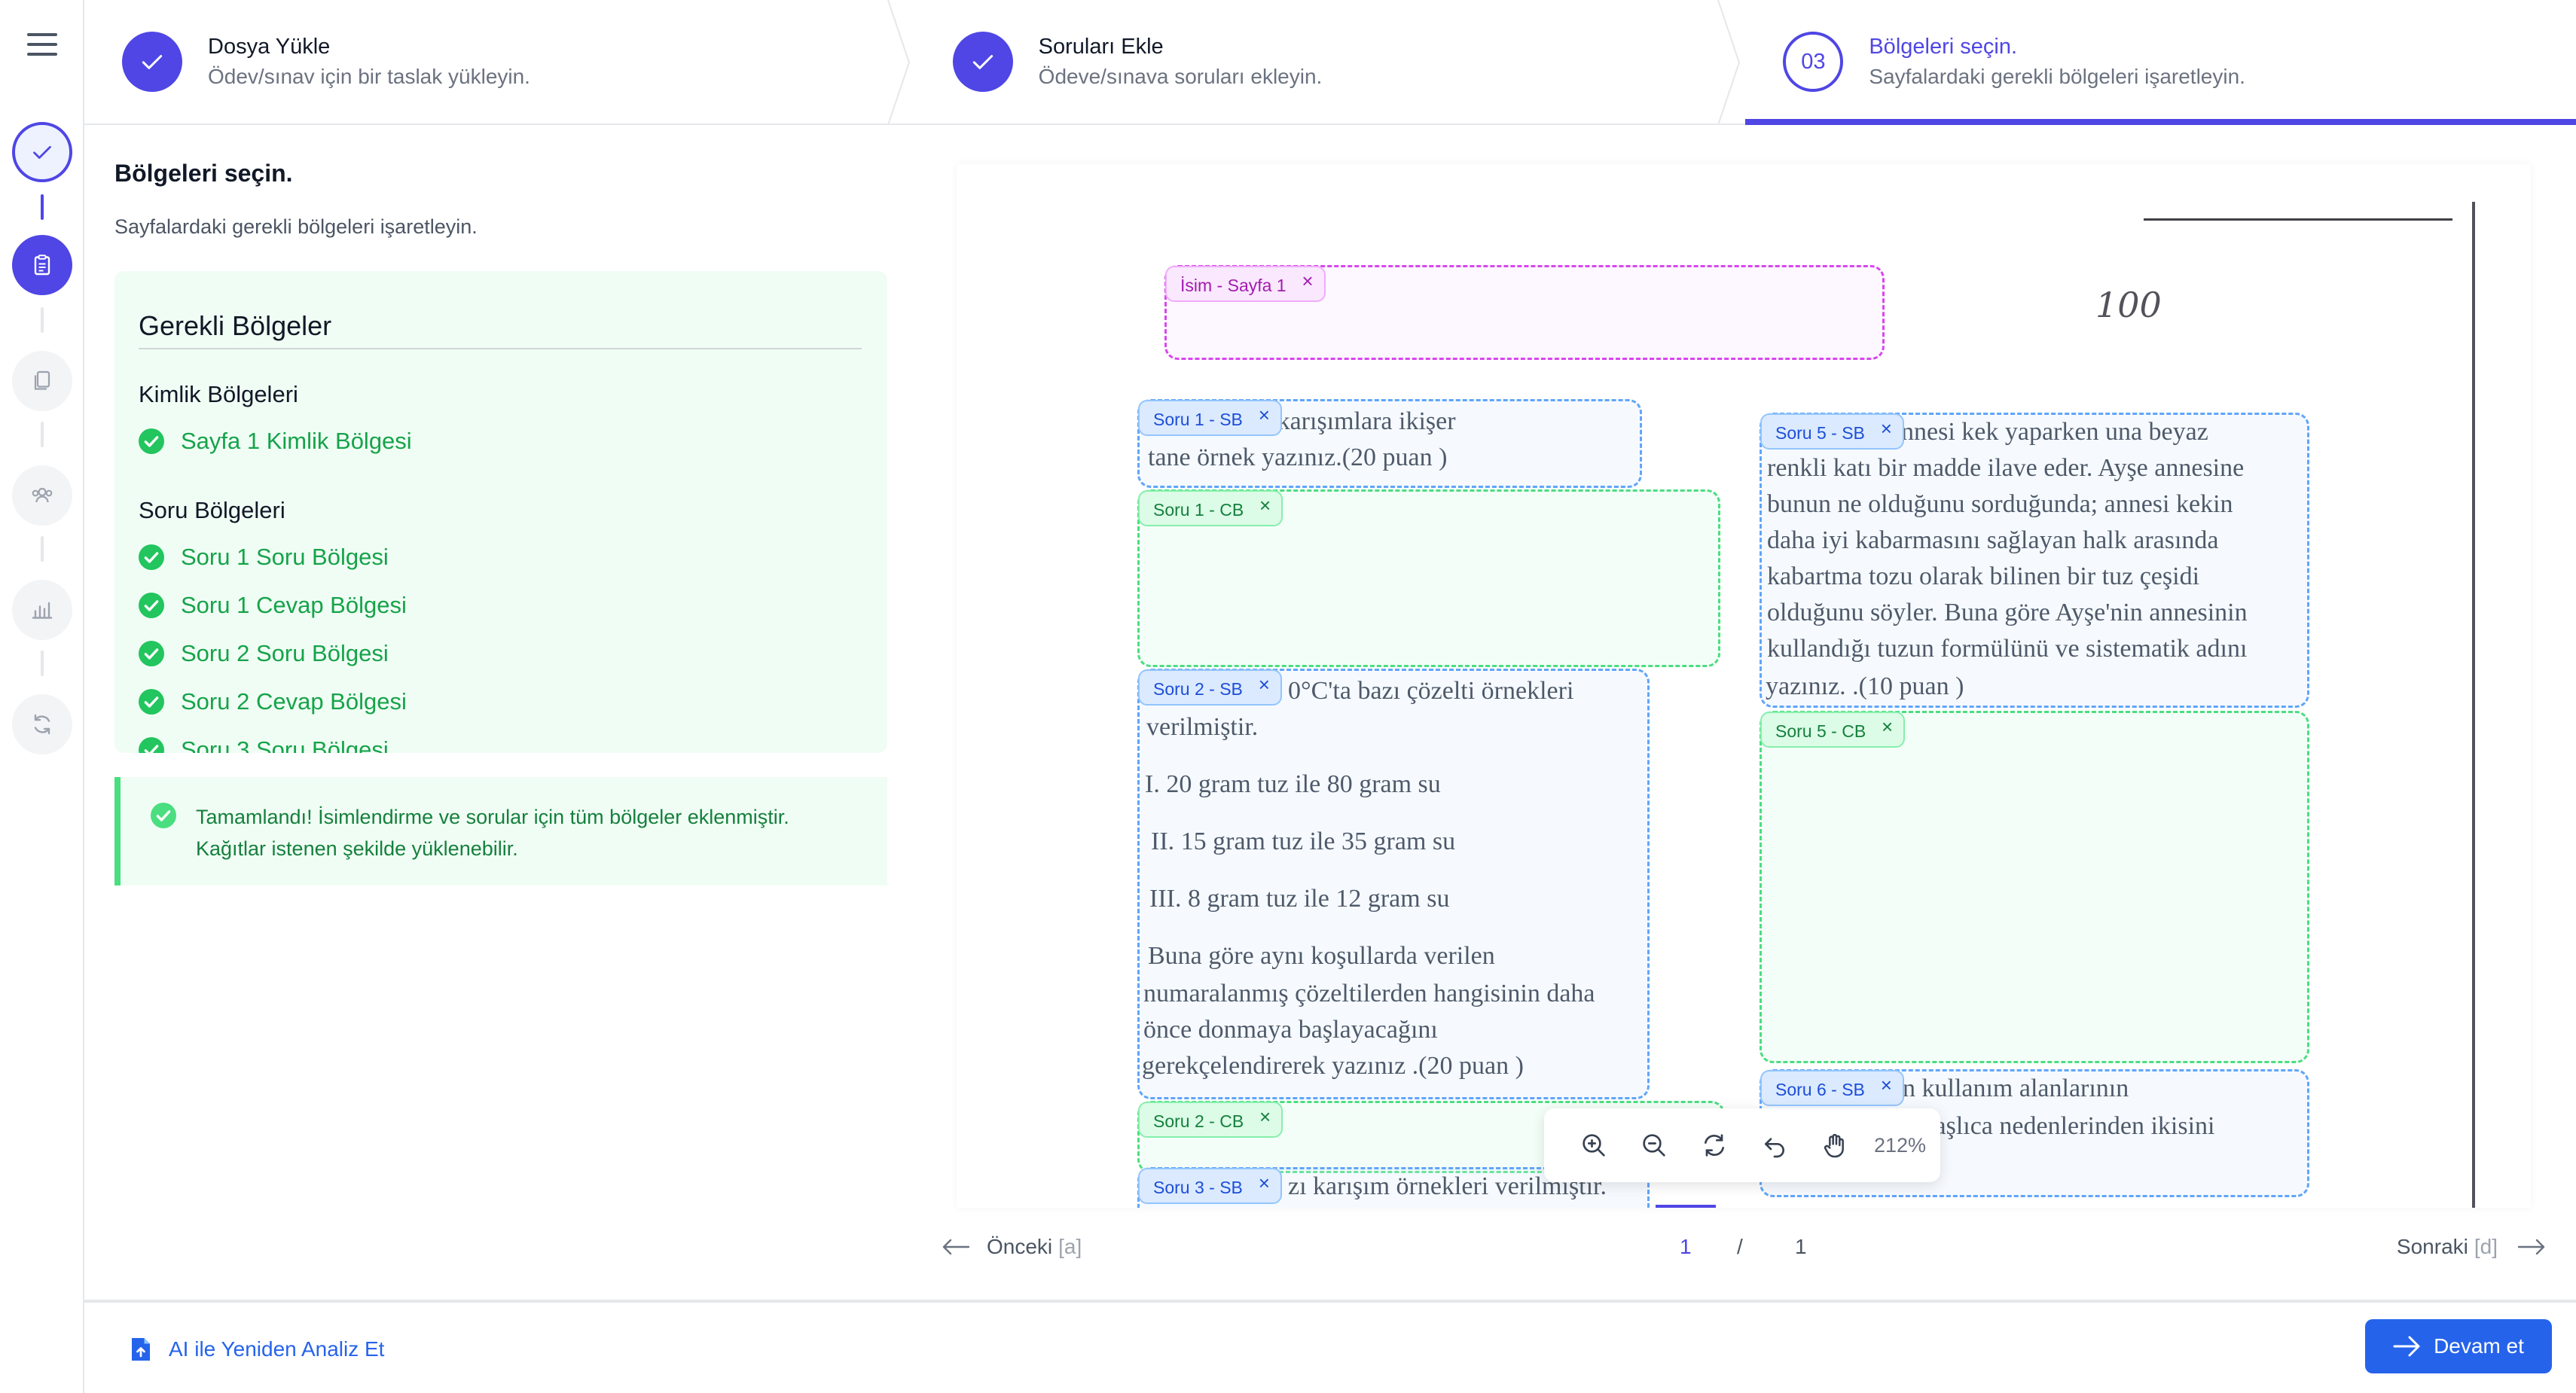 This screenshot has width=2576, height=1393. I want to click on rail-clipboard-icon, so click(42, 265).